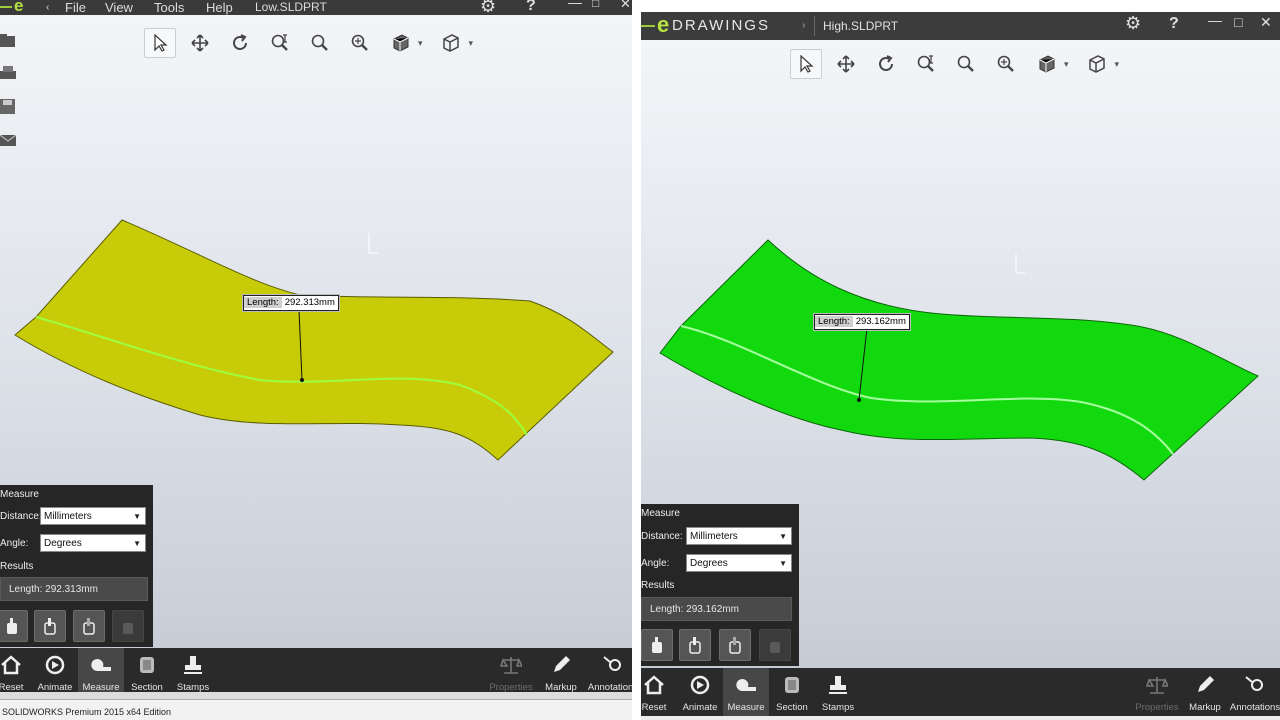 This screenshot has width=1280, height=720. I want to click on menu-help: Help, so click(219, 7).